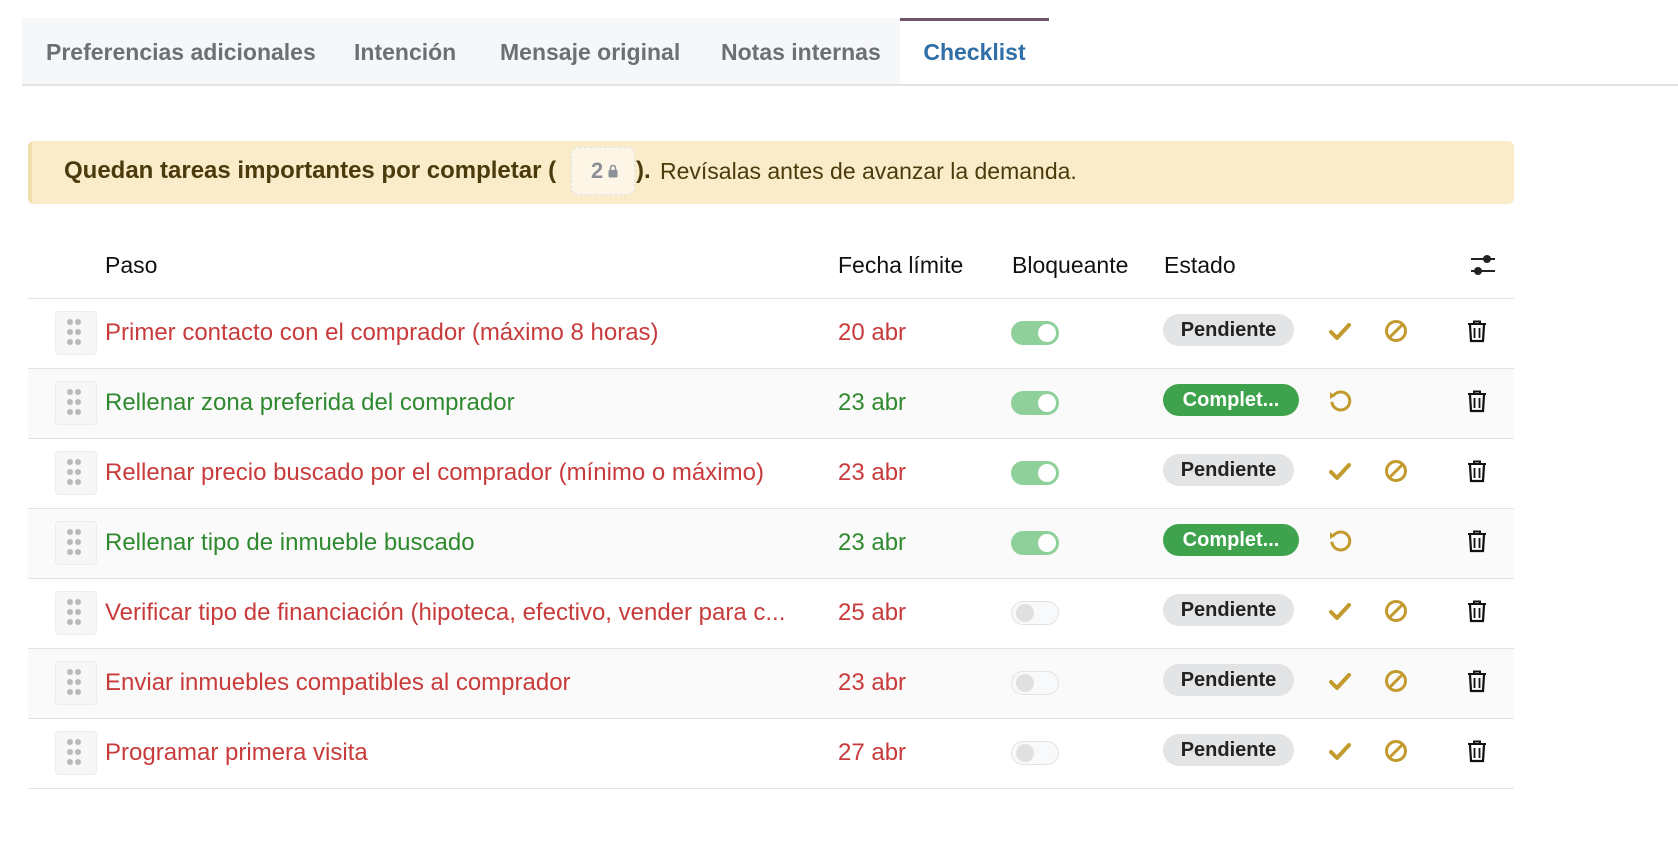 This screenshot has height=864, width=1678. Describe the element at coordinates (290, 543) in the screenshot. I see `step-name: Rellenar tipo de inmueble buscado` at that location.